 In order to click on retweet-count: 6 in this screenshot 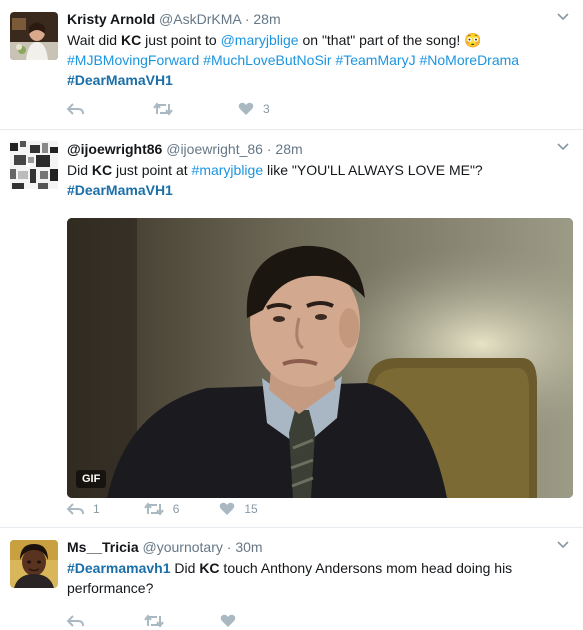, I will do `click(176, 509)`.